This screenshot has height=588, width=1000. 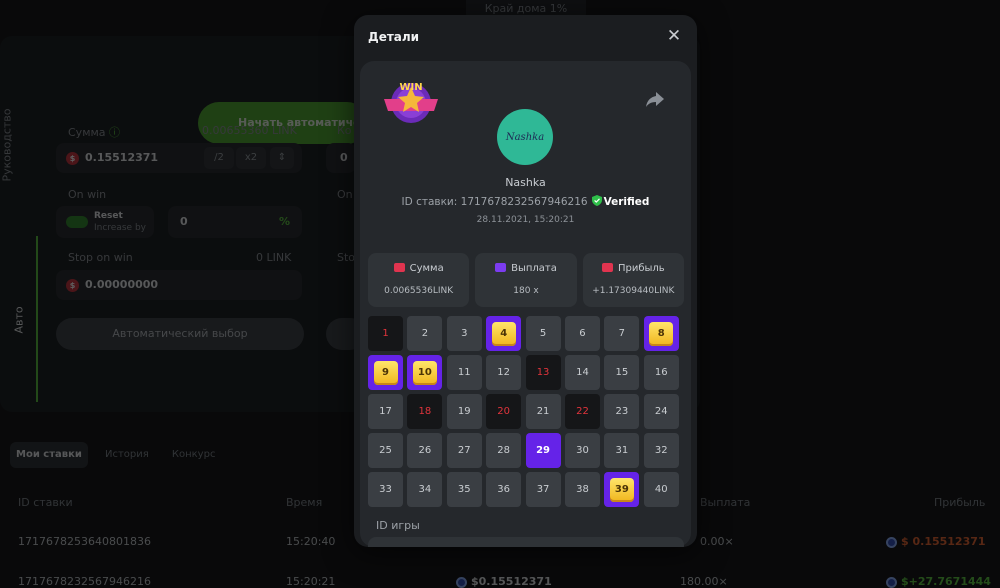 I want to click on stat-payout: Выплата 180 x, so click(x=526, y=280).